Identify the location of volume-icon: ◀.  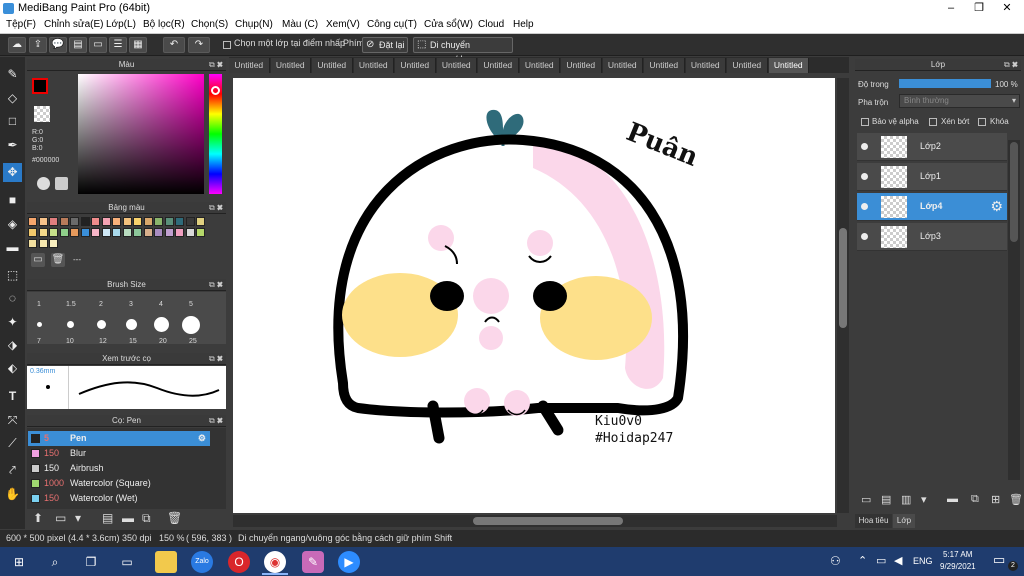
(898, 560).